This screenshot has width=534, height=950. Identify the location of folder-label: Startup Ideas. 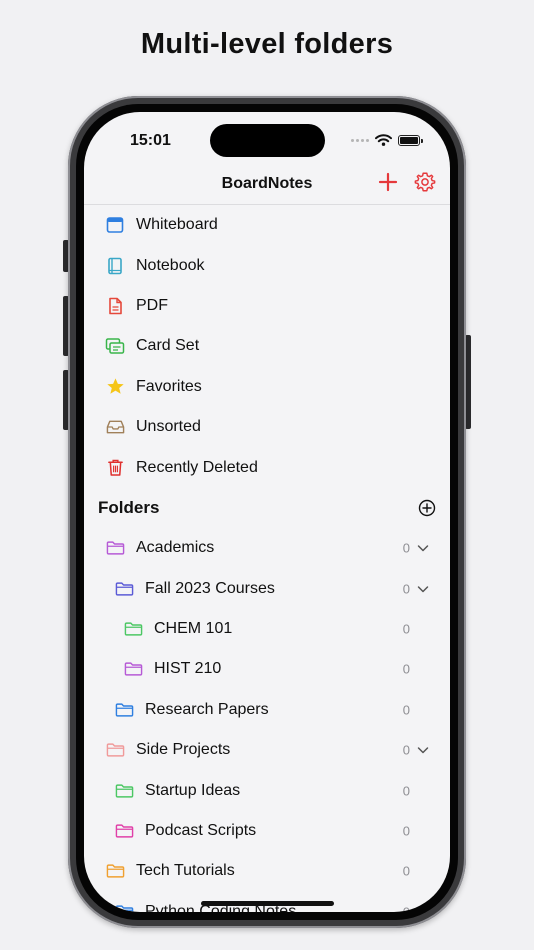
(193, 790).